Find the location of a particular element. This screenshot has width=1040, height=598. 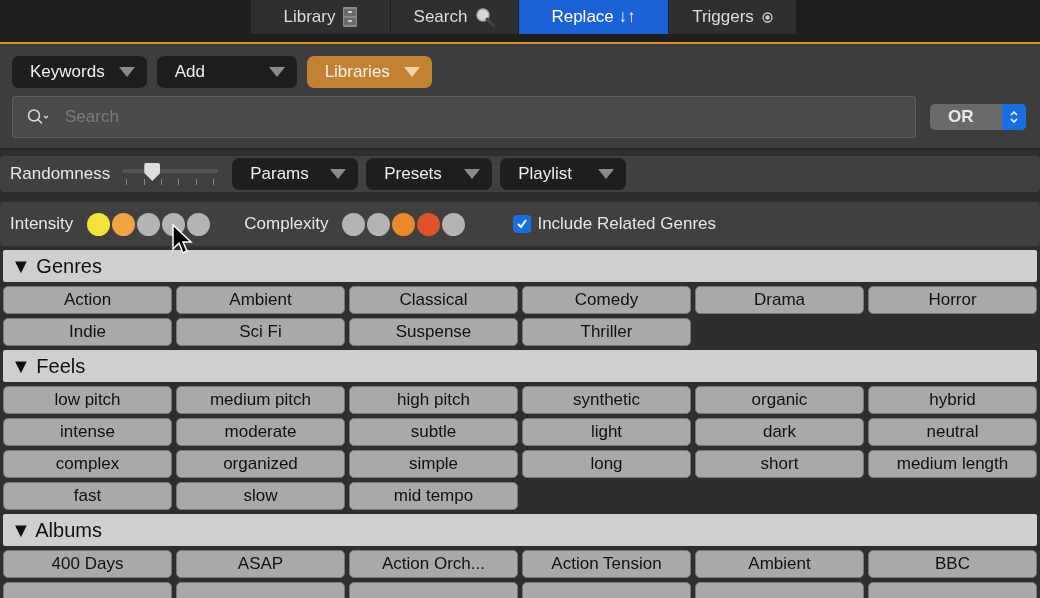

dropdown-button: Presets is located at coordinates (429, 174).